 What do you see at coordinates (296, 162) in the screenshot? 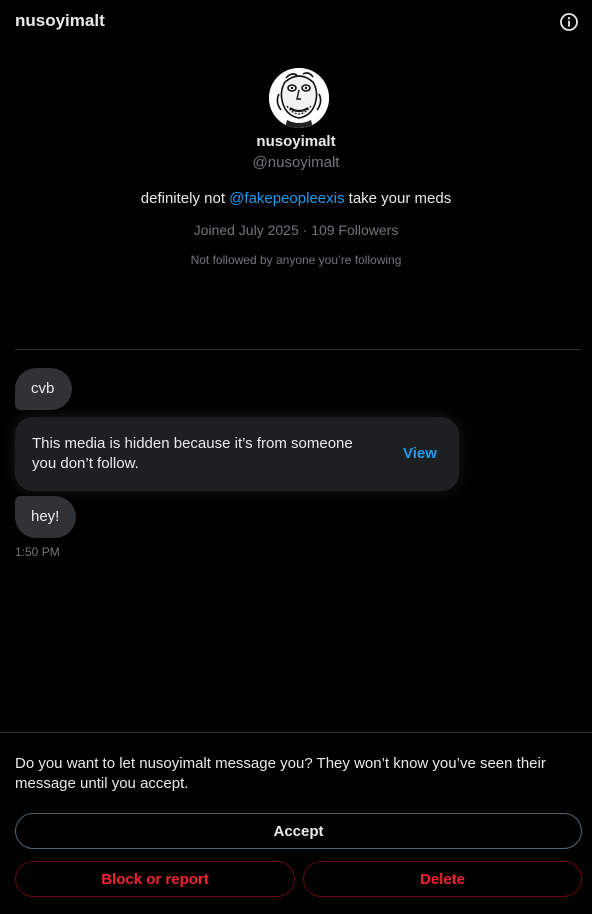
I see `profile-handle: @nusoyimalt` at bounding box center [296, 162].